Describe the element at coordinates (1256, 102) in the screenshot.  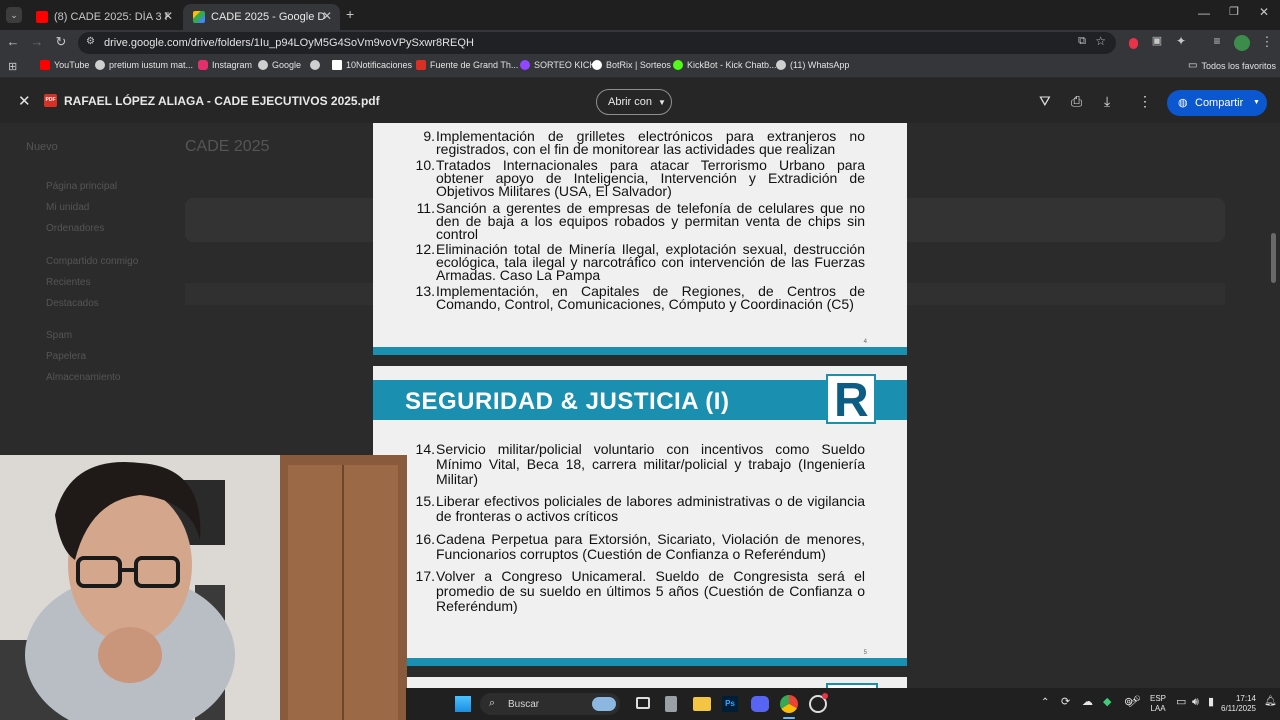
I see `share-dropdown-icon: ▼` at that location.